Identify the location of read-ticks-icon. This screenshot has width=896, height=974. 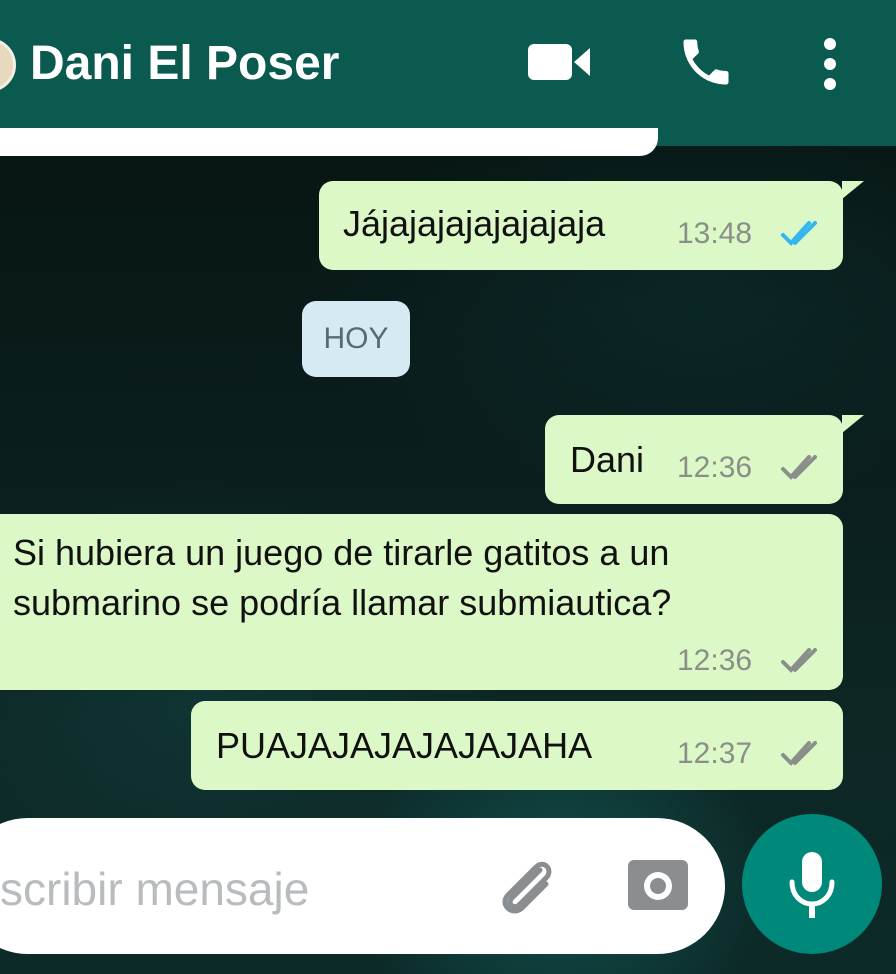
(799, 233).